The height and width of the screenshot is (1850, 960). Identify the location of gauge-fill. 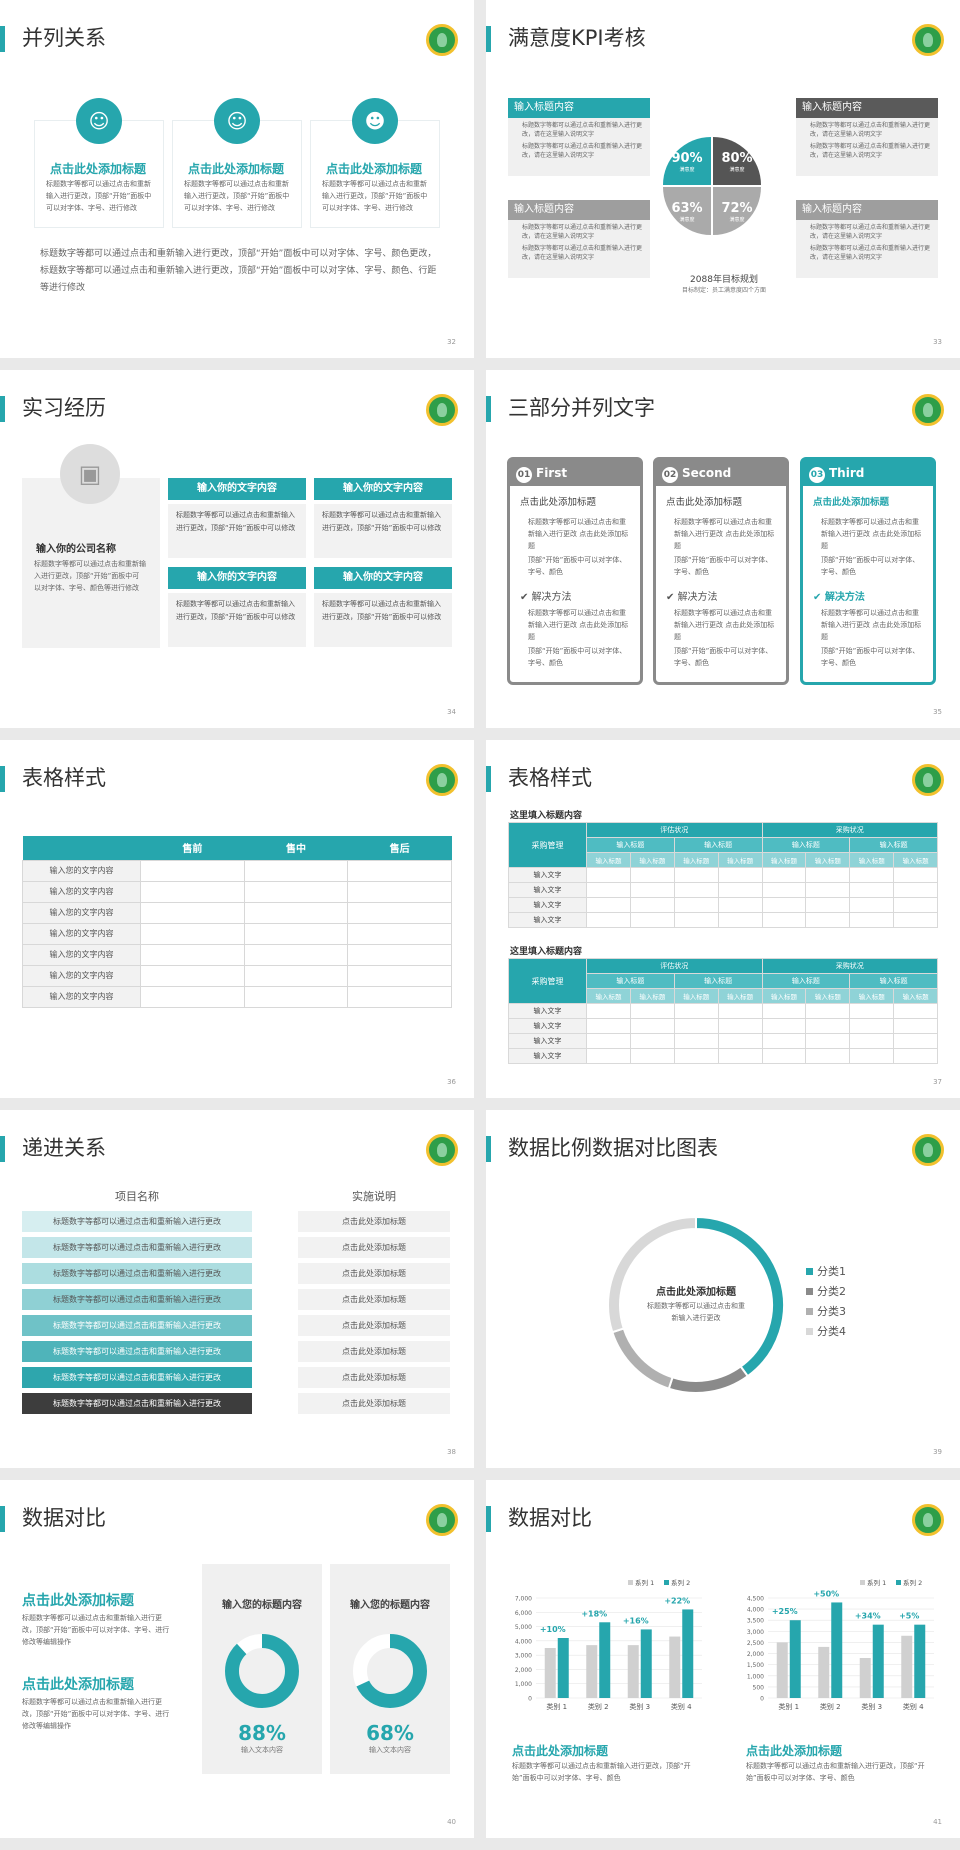
(262, 1671).